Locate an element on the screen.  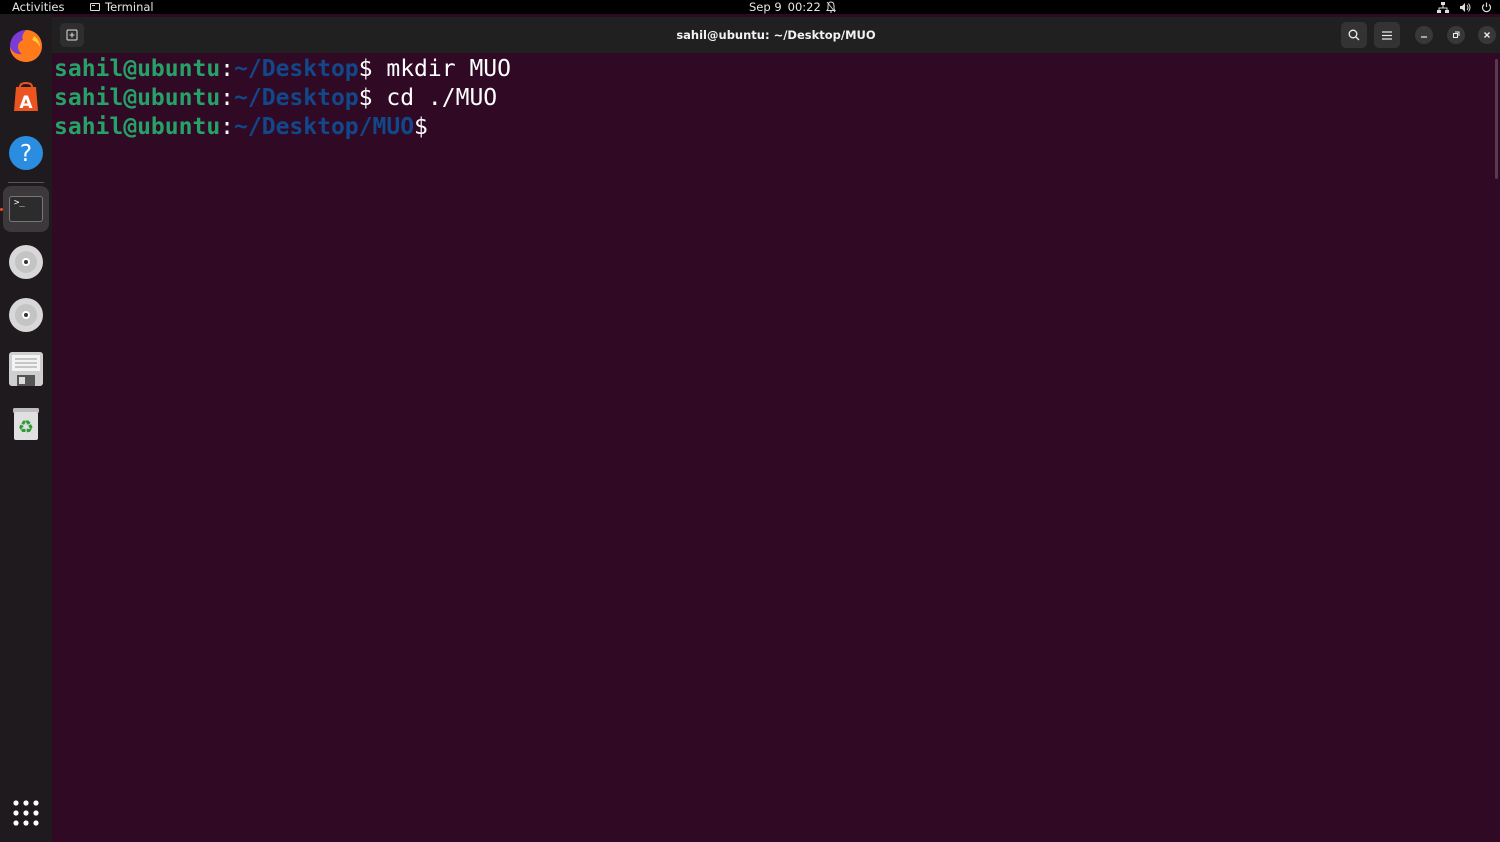
dock: A ? >_ ♻ is located at coordinates (26, 428).